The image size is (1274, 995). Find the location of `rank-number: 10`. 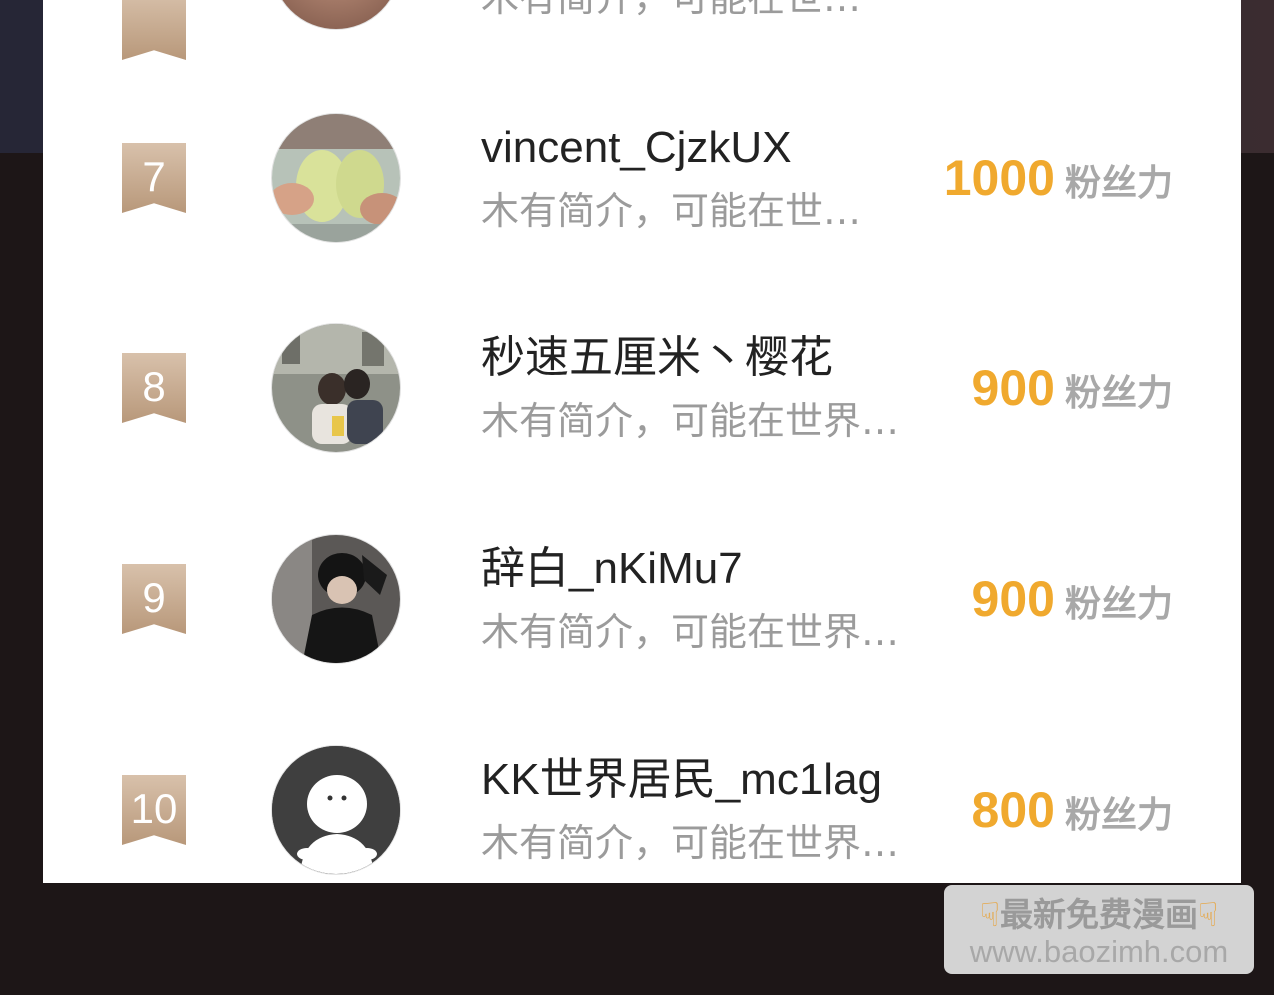

rank-number: 10 is located at coordinates (154, 808).